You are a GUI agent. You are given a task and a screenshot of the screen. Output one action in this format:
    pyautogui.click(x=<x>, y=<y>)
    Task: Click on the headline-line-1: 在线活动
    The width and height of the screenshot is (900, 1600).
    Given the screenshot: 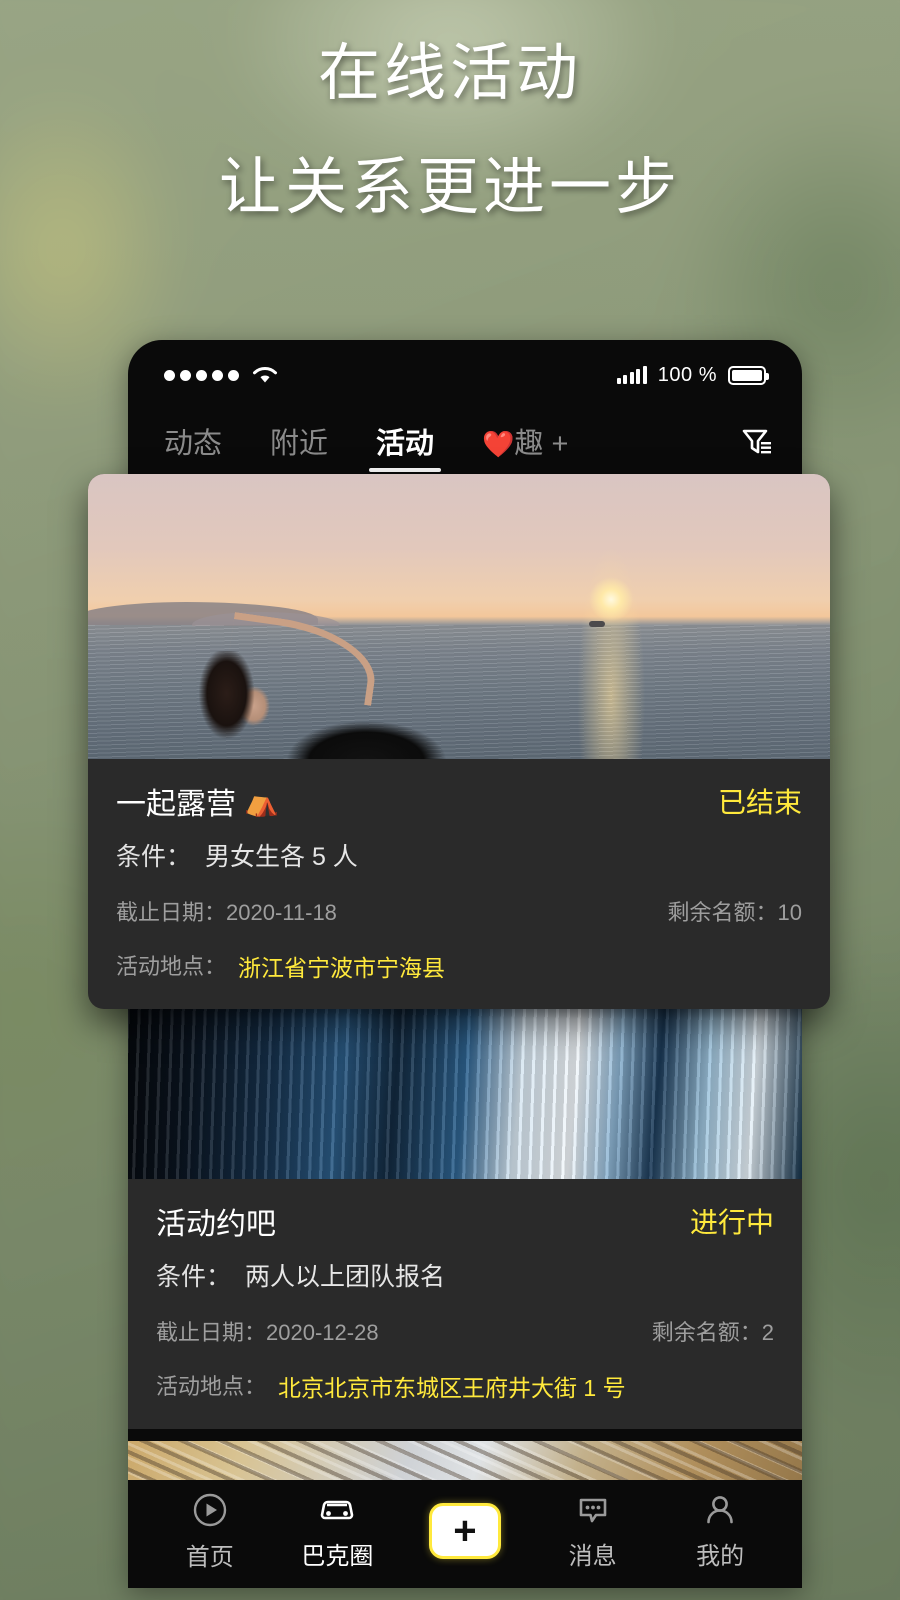 What is the action you would take?
    pyautogui.click(x=449, y=73)
    